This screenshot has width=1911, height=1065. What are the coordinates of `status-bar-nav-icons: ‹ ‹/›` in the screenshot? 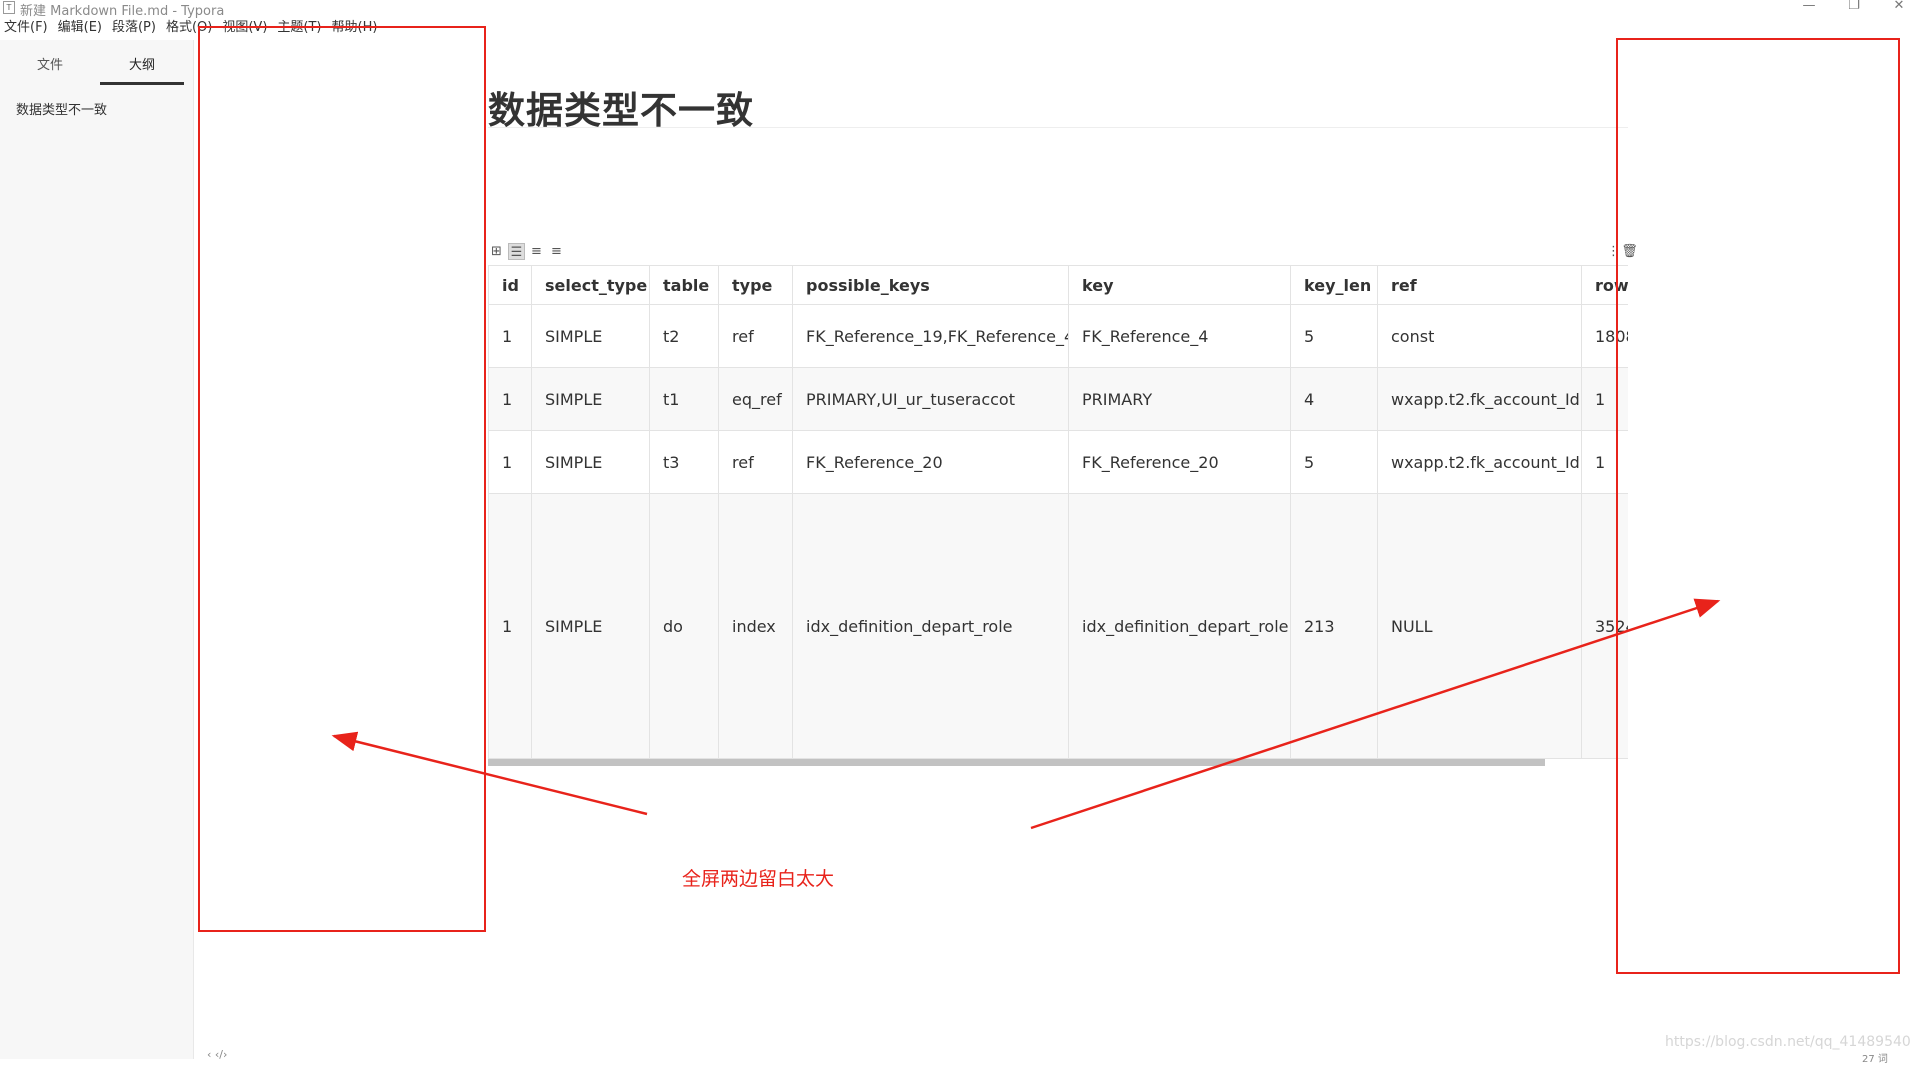 It's located at (217, 1054).